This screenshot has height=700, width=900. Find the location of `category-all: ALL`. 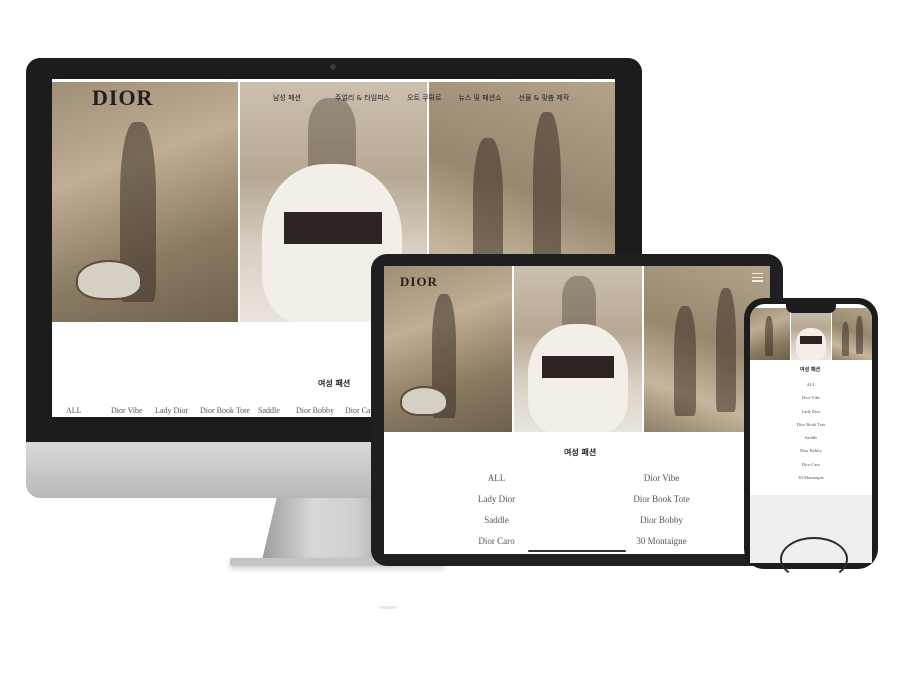

category-all: ALL is located at coordinates (88, 410).